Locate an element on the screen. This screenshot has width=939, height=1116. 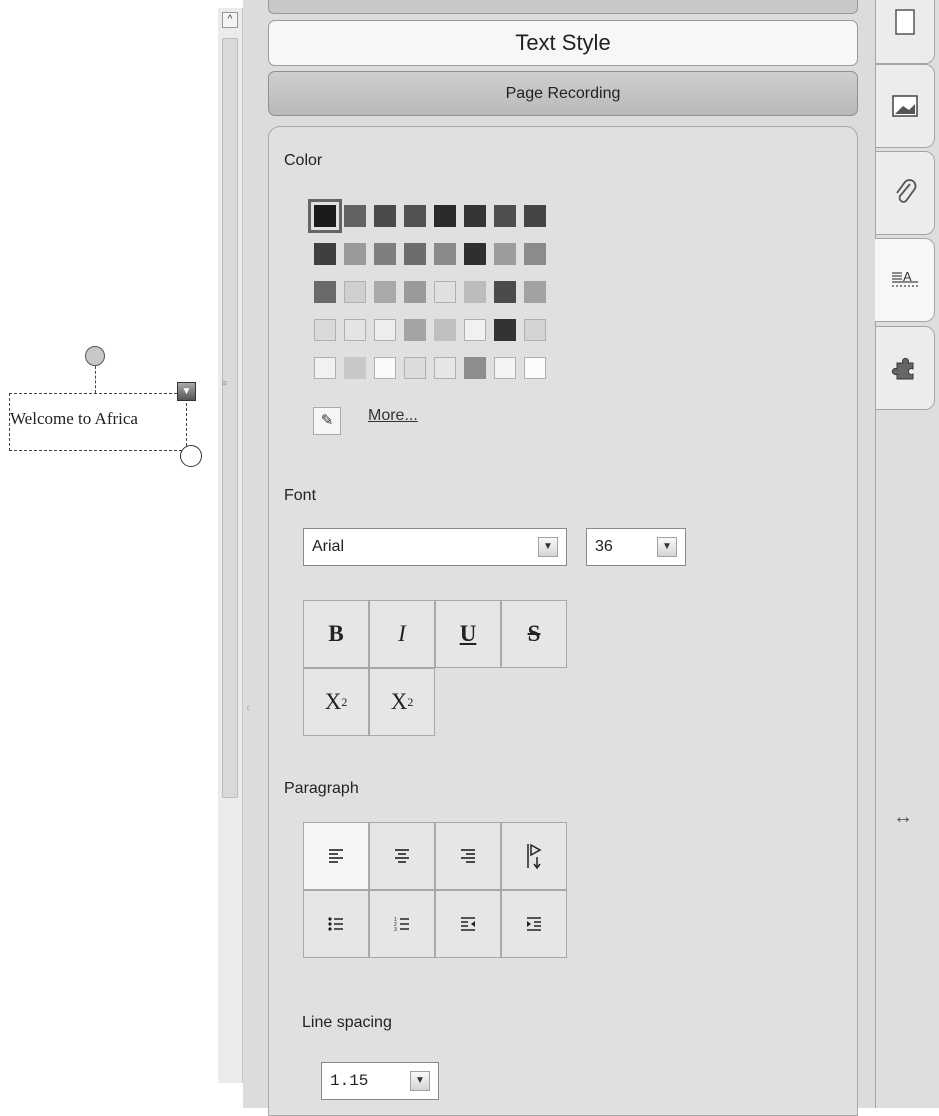
strikethrough-button: S is located at coordinates (534, 634).